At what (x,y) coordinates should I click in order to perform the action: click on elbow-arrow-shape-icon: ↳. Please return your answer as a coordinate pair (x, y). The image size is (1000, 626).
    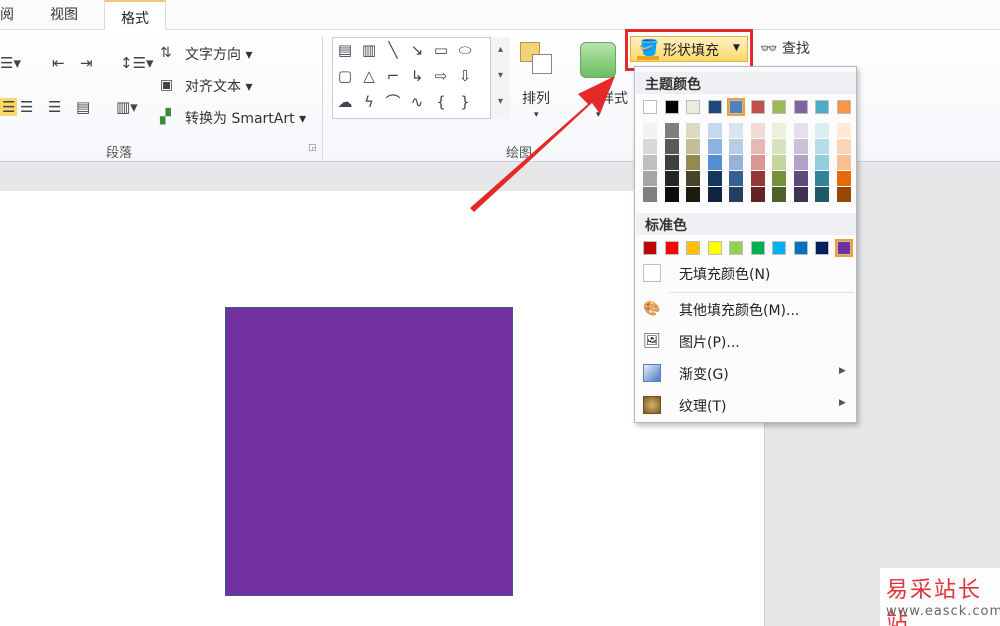
    Looking at the image, I should click on (417, 76).